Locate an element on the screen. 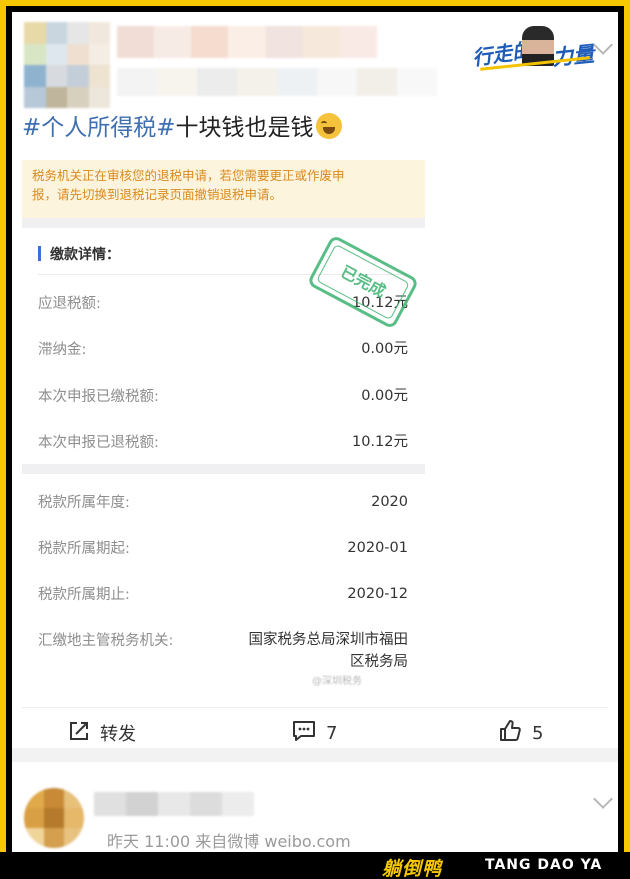 The image size is (630, 879). detail-row: 汇缴地主管税务机关: 国家税务总局深圳市福田 区税务局 is located at coordinates (223, 653).